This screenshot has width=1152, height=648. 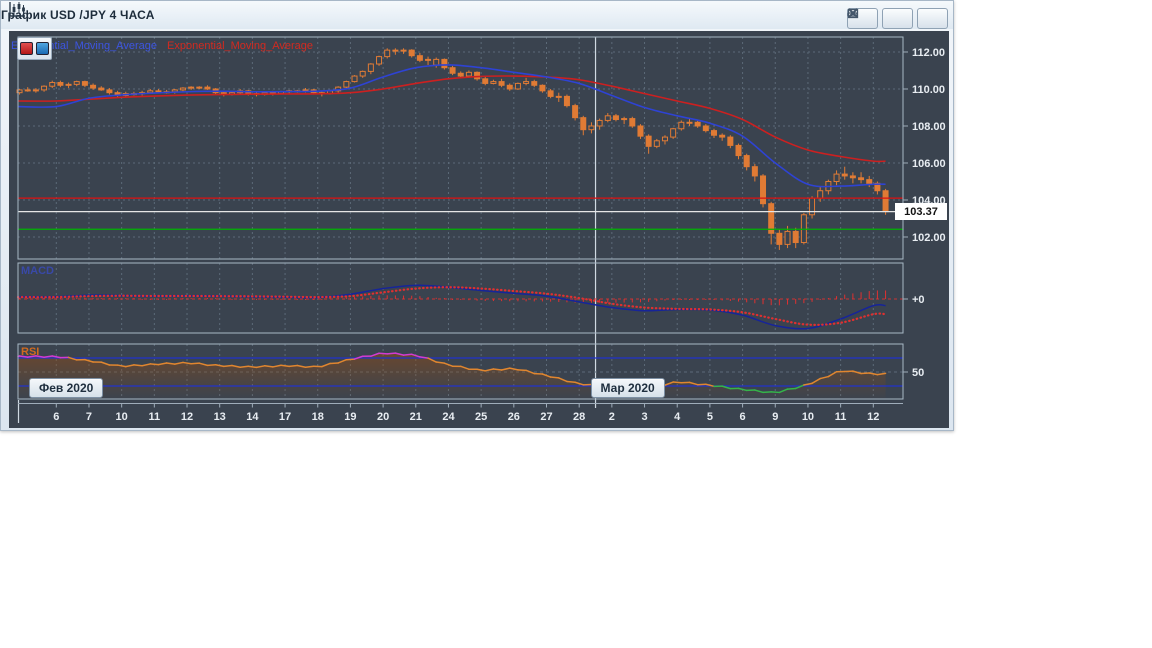 I want to click on ema-slow-legend-label: Exponential_Moving_Average, so click(x=240, y=46).